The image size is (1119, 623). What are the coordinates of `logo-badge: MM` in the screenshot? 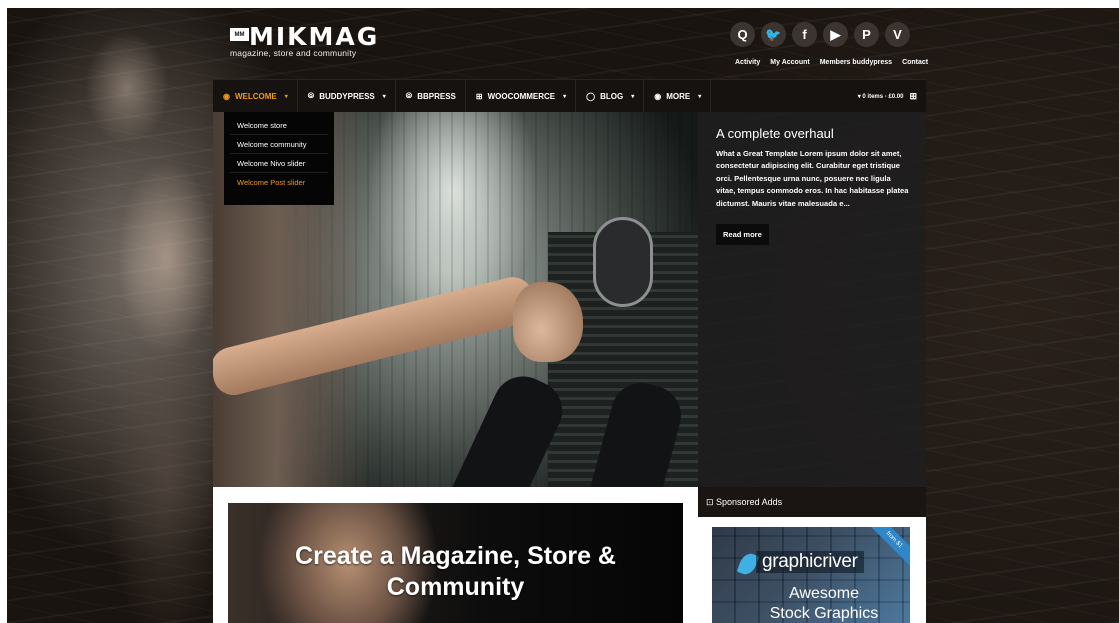 It's located at (239, 34).